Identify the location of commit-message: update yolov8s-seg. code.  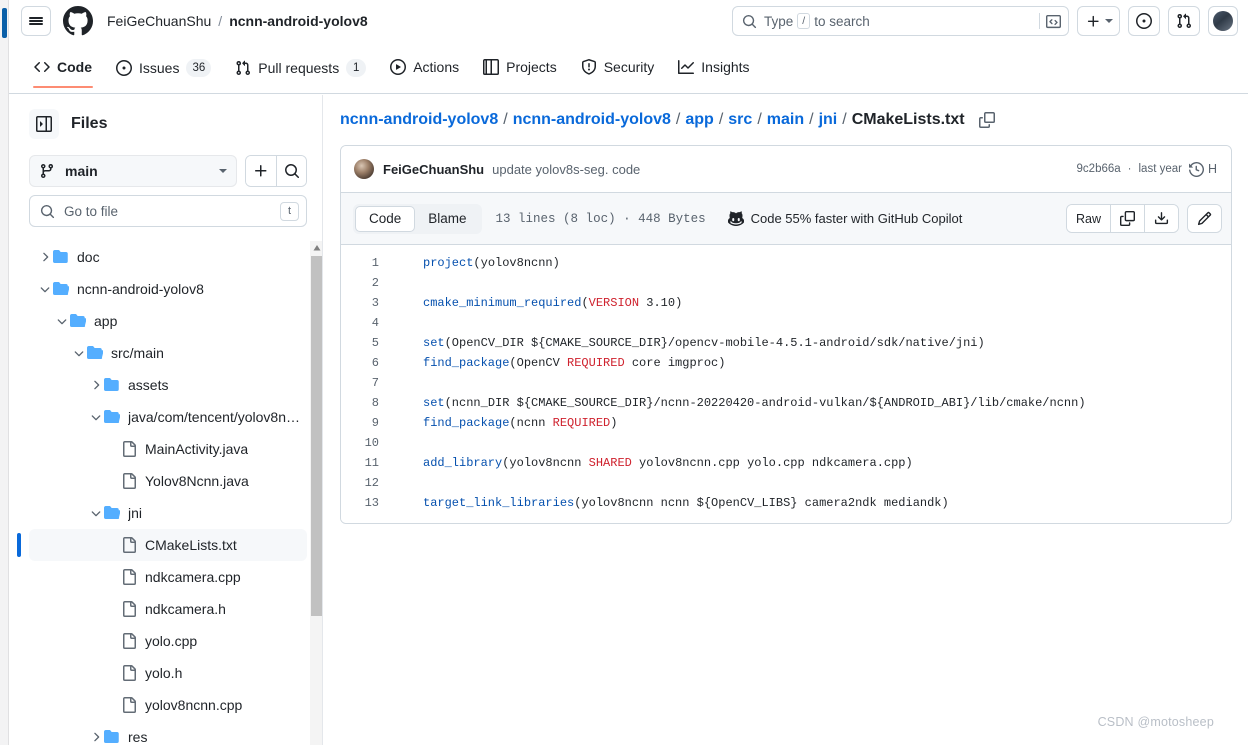
(566, 169).